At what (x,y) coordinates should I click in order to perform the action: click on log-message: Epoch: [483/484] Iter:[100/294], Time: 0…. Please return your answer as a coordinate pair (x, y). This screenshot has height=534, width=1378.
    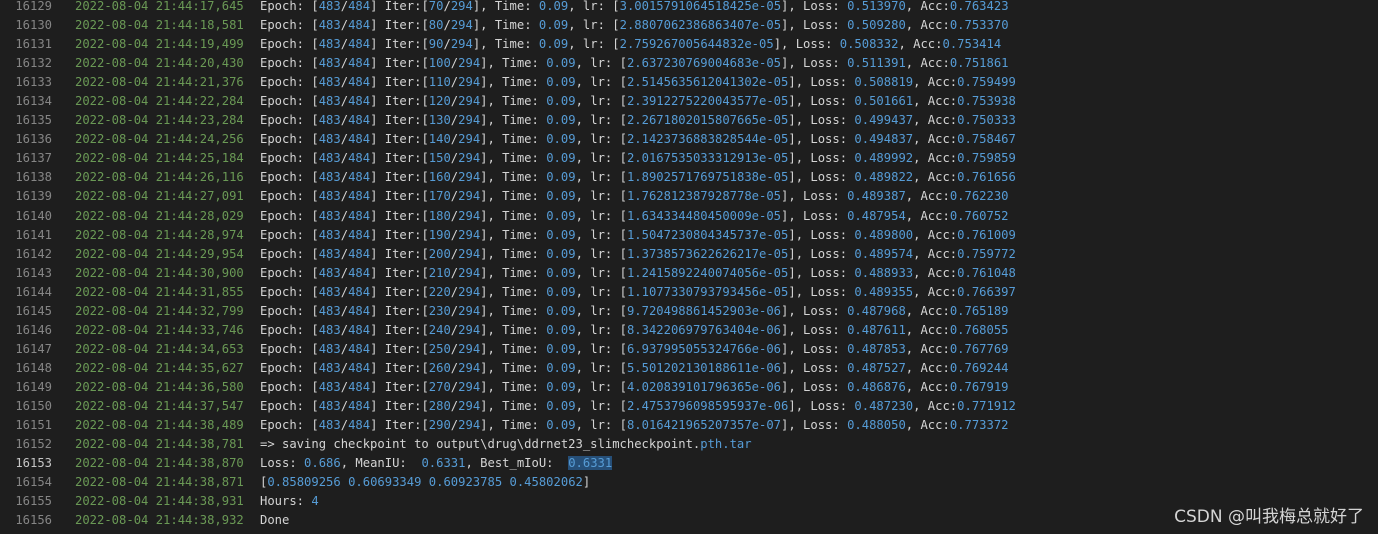
    Looking at the image, I should click on (634, 63).